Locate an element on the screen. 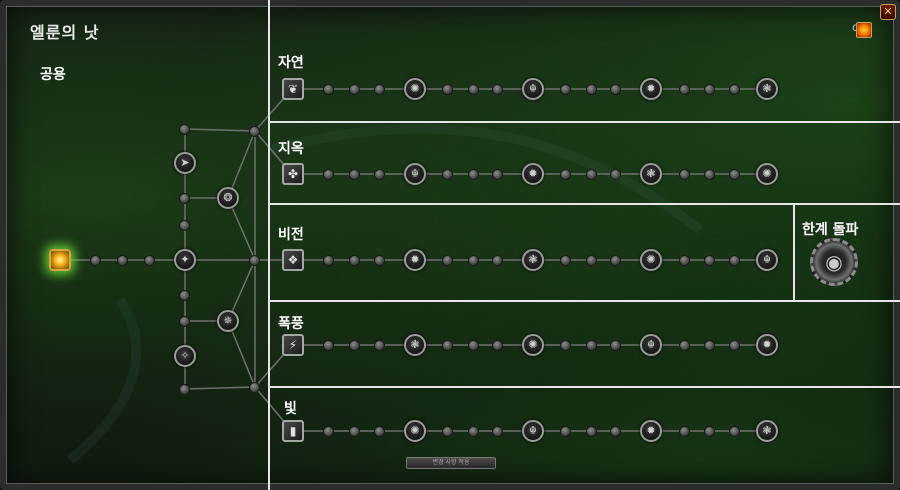 This screenshot has width=900, height=490. general-major-trait-node: ✦ is located at coordinates (185, 260).